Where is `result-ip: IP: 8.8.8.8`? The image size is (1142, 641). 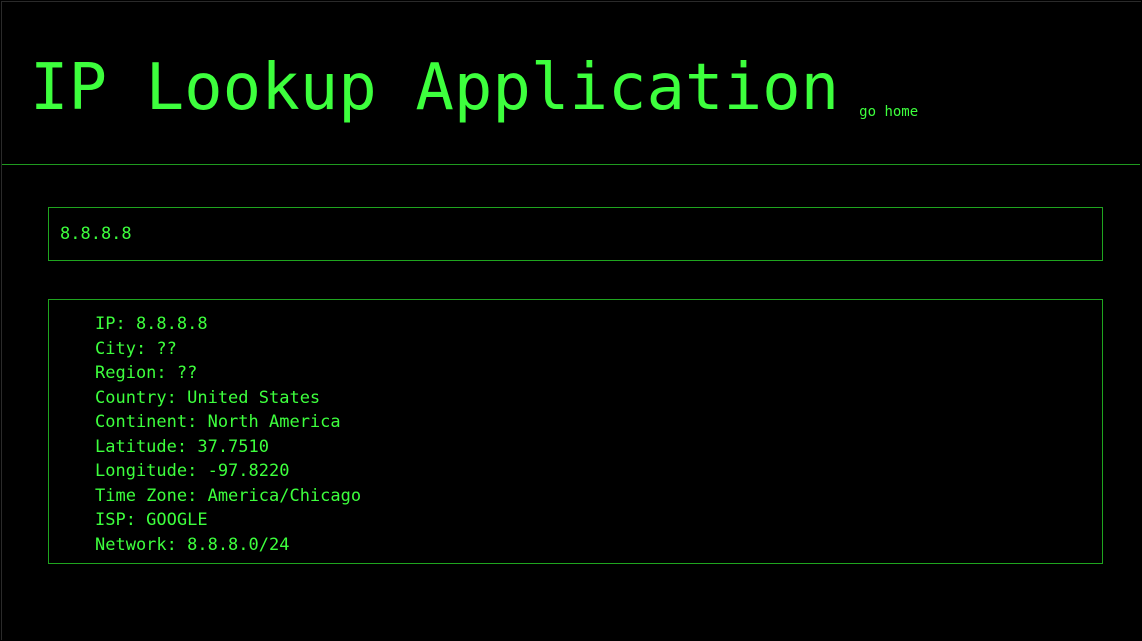
result-ip: IP: 8.8.8.8 is located at coordinates (151, 324).